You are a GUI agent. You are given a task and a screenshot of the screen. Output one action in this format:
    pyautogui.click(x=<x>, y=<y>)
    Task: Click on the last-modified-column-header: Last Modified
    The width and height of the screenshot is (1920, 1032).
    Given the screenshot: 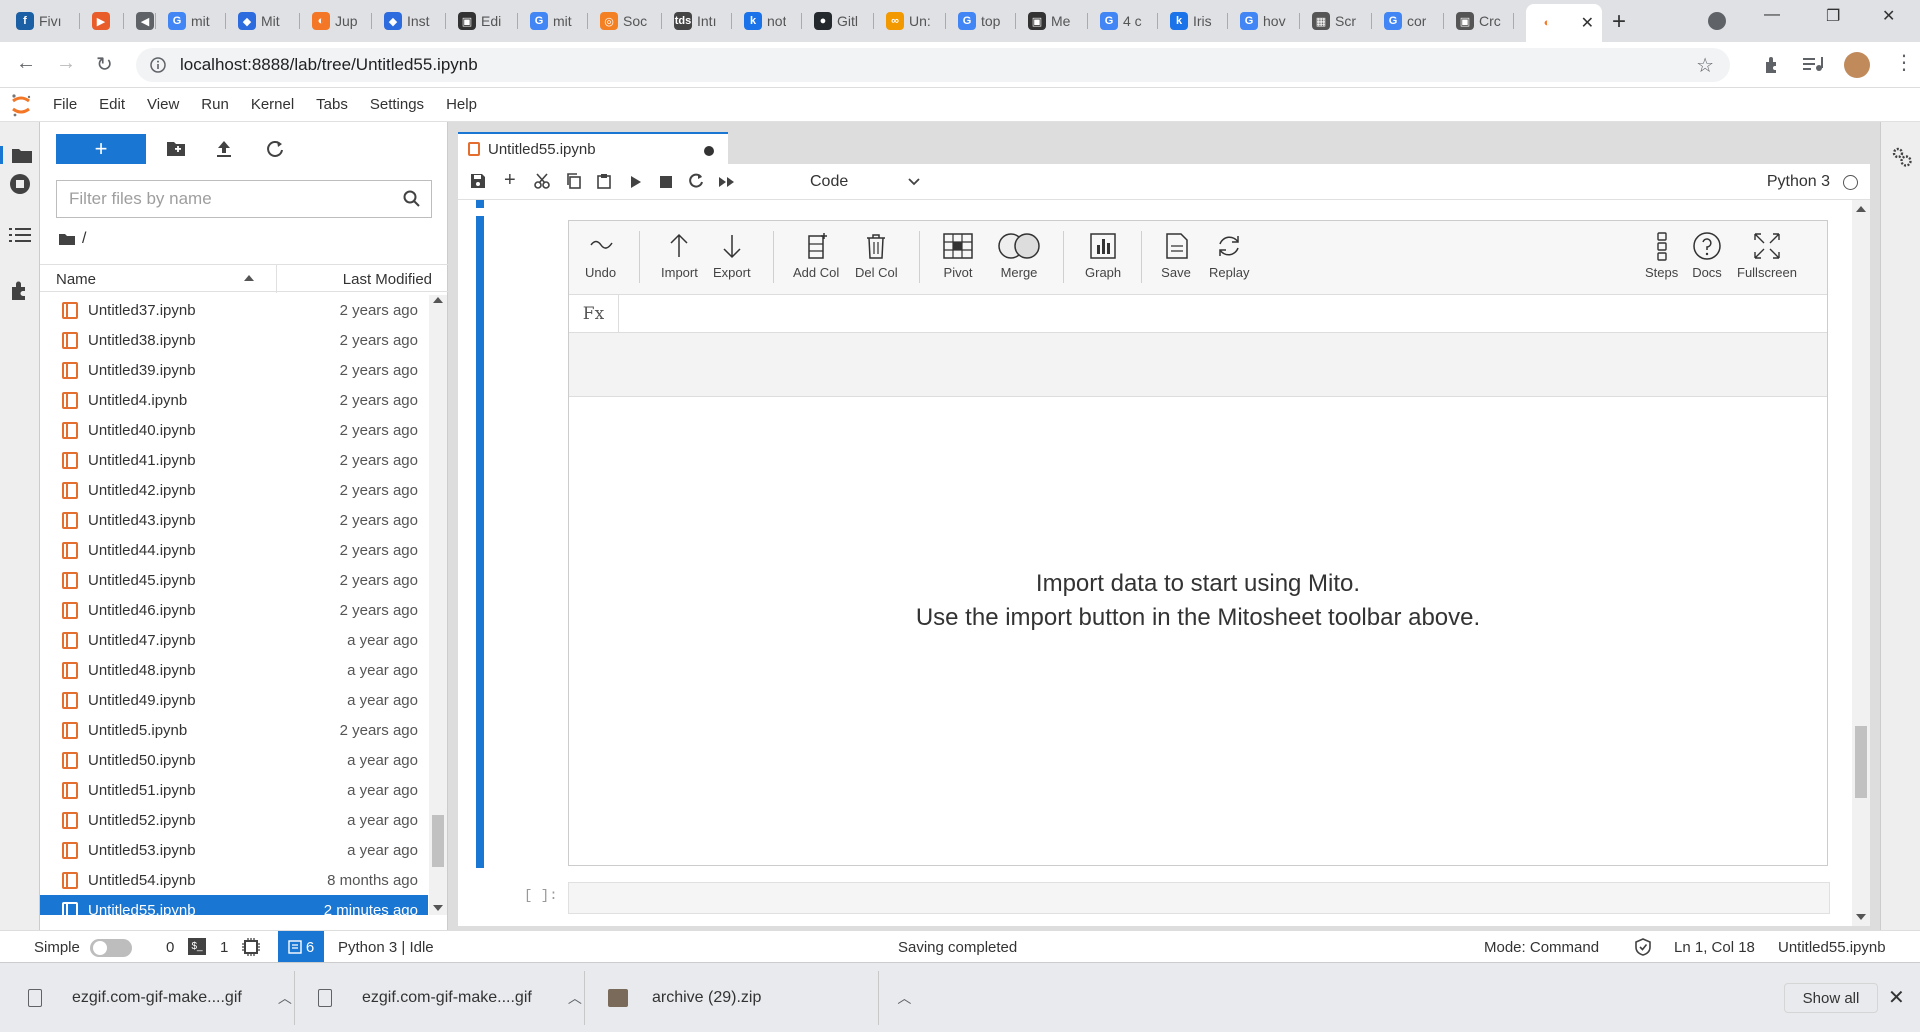 What is the action you would take?
    pyautogui.click(x=387, y=279)
    